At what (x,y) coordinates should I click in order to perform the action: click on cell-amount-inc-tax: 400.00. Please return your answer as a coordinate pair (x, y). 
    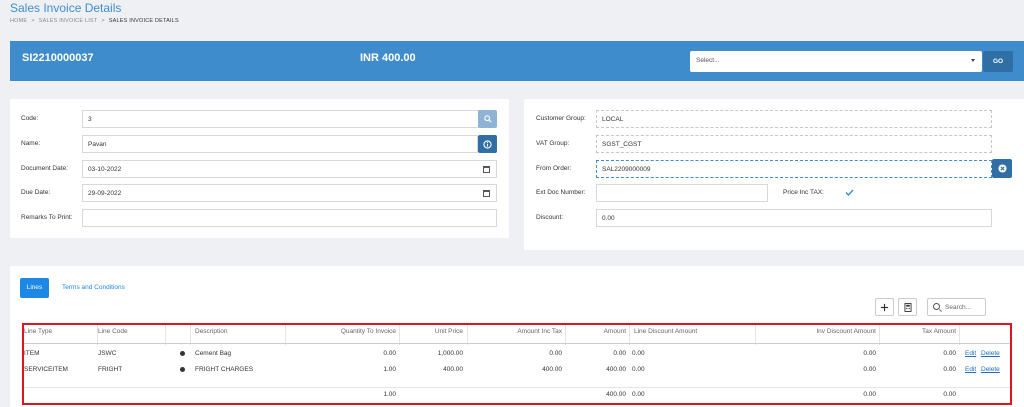
    Looking at the image, I should click on (552, 369).